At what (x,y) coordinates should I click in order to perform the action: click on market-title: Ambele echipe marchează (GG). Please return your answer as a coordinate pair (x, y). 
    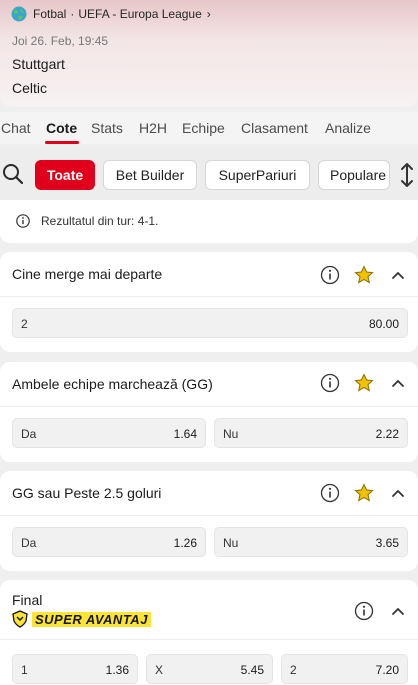
    Looking at the image, I should click on (112, 384).